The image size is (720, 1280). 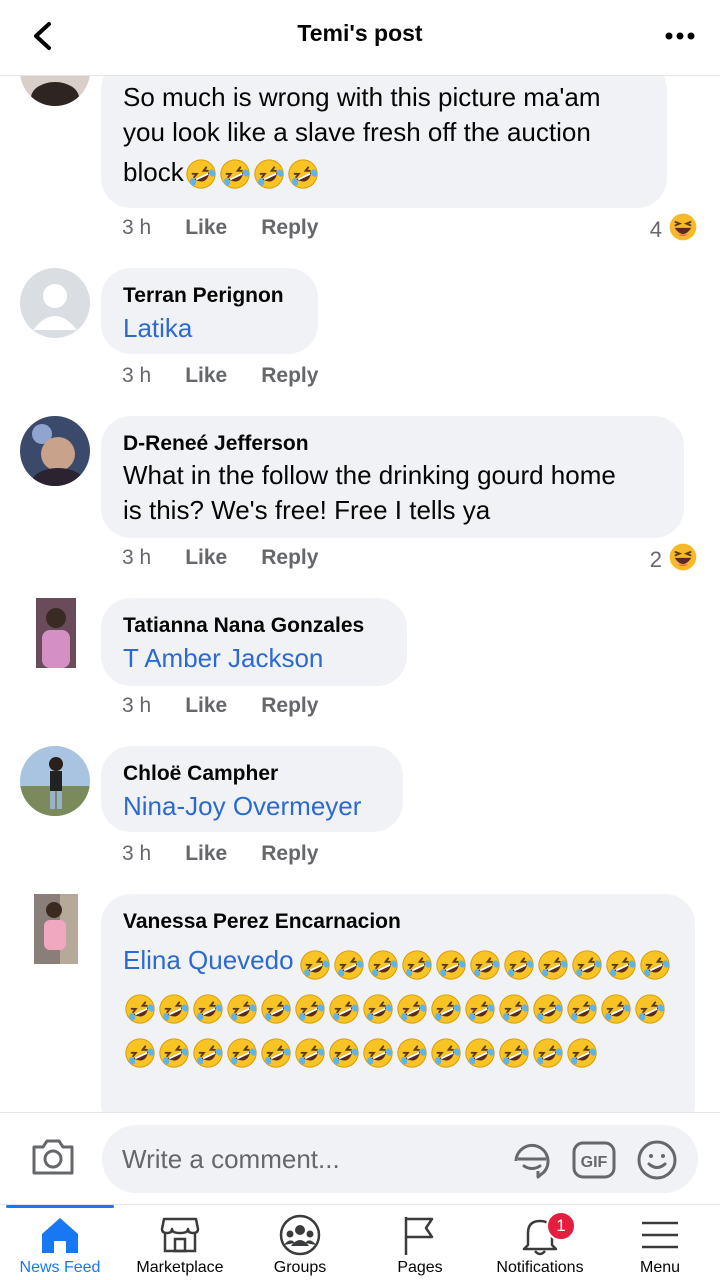 I want to click on reaction-summary: 4, so click(x=674, y=230).